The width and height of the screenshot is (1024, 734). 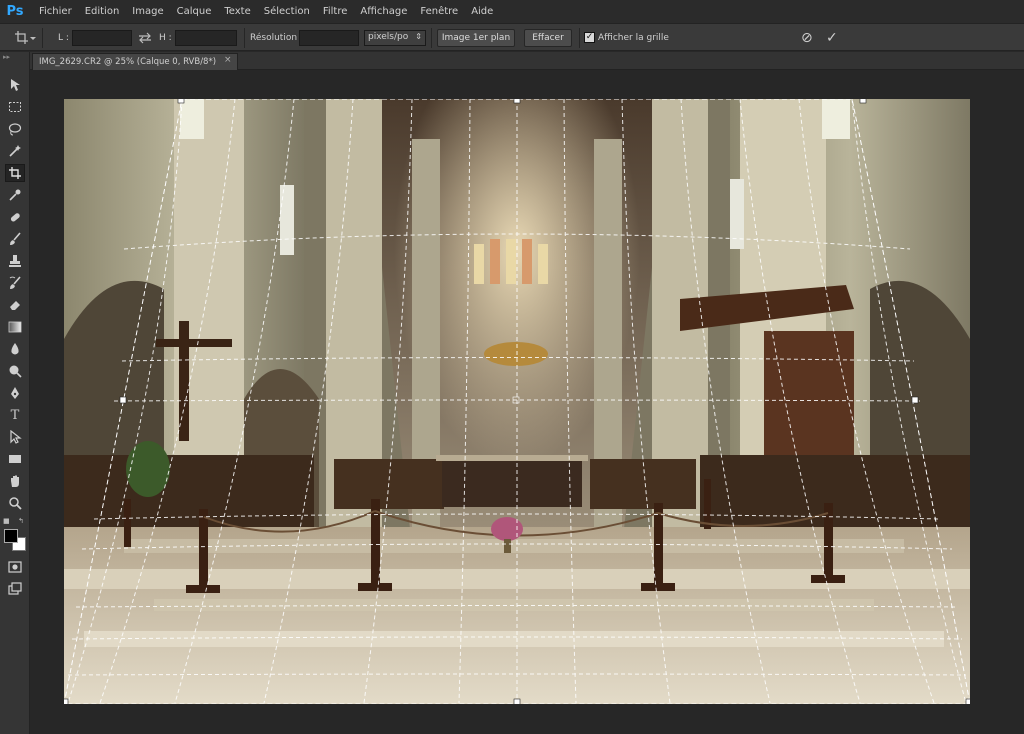 What do you see at coordinates (476, 38) in the screenshot?
I see `front-image-button: Image 1er plan` at bounding box center [476, 38].